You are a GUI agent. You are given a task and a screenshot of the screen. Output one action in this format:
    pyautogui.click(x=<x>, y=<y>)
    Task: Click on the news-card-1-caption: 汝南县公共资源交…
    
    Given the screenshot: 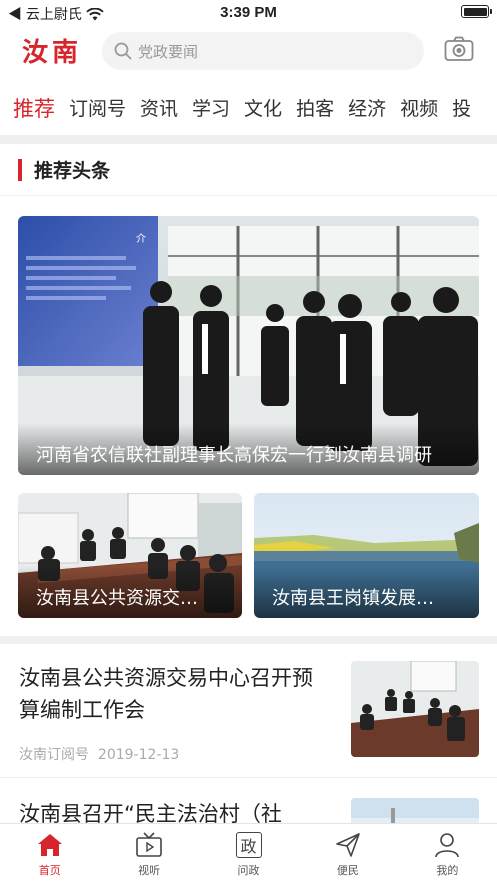 What is the action you would take?
    pyautogui.click(x=130, y=592)
    